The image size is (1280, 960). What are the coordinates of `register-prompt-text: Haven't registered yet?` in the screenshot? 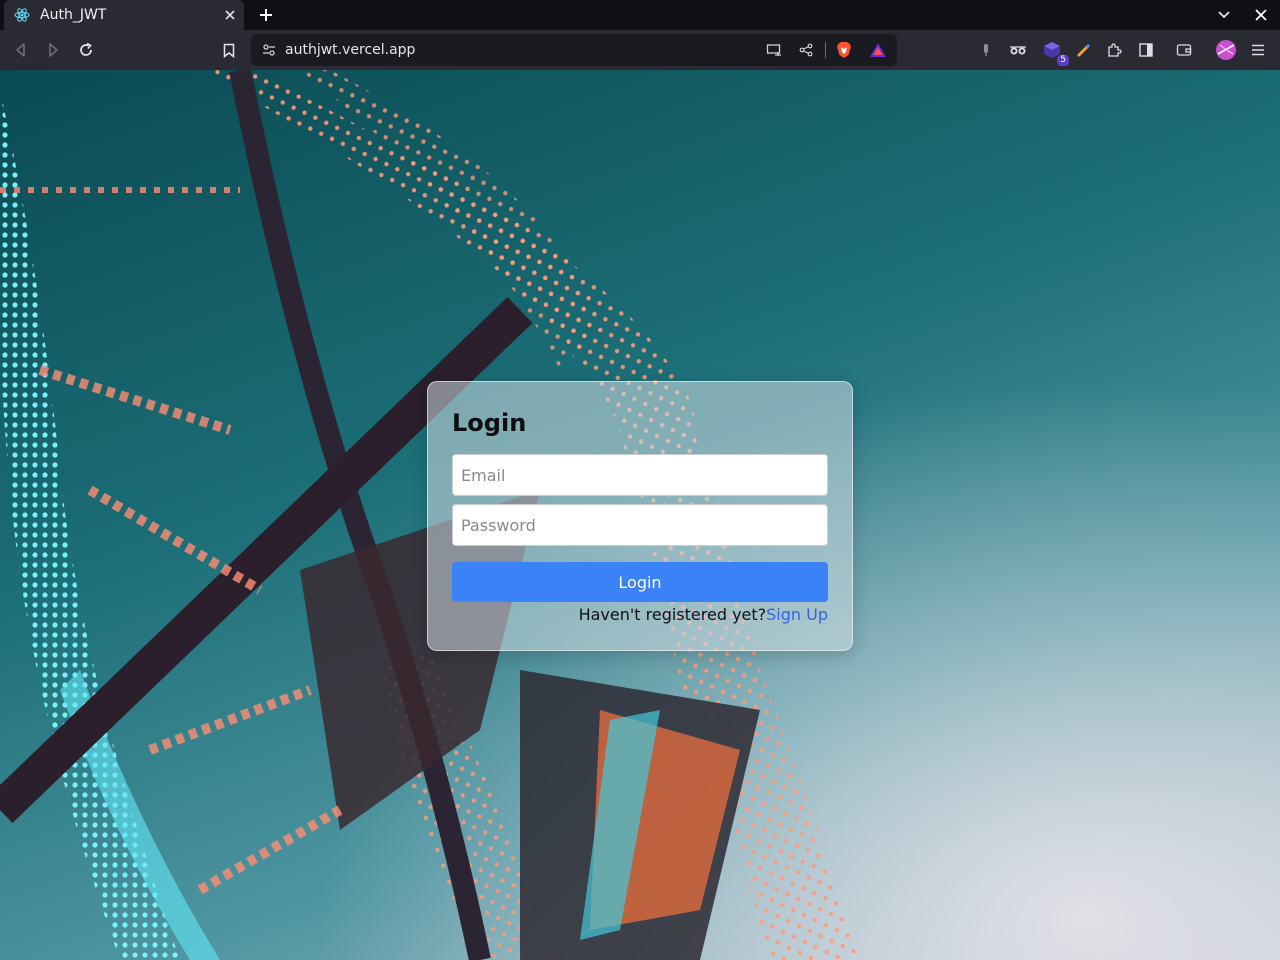 It's located at (672, 614).